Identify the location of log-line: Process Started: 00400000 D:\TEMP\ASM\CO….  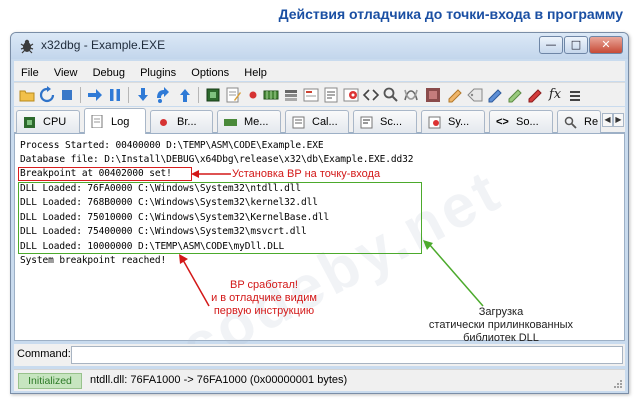
(172, 145).